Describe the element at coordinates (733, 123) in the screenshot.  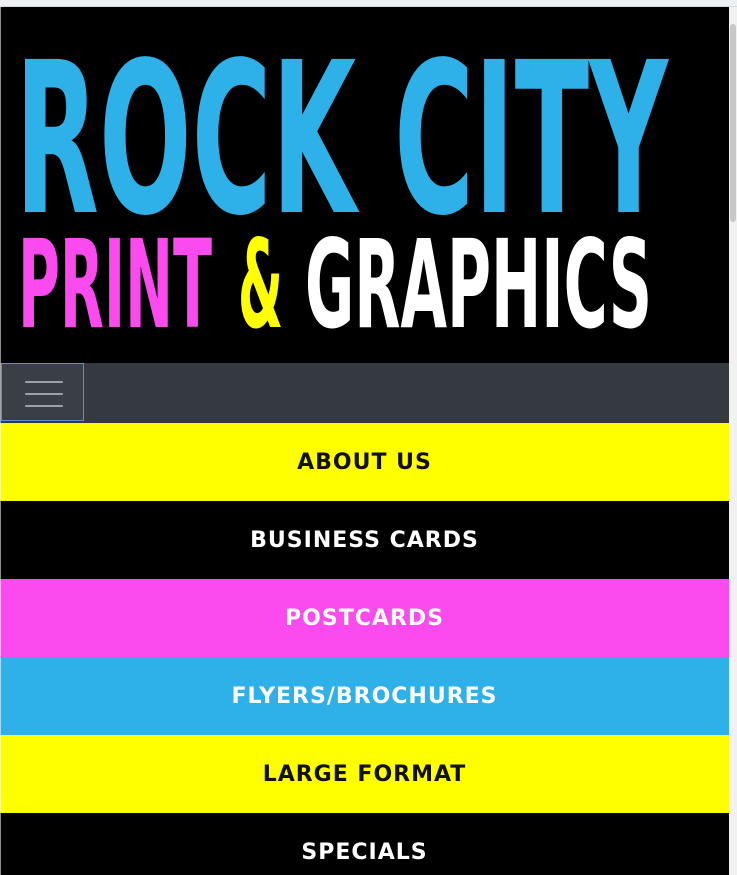
I see `scrollbar-thumb` at that location.